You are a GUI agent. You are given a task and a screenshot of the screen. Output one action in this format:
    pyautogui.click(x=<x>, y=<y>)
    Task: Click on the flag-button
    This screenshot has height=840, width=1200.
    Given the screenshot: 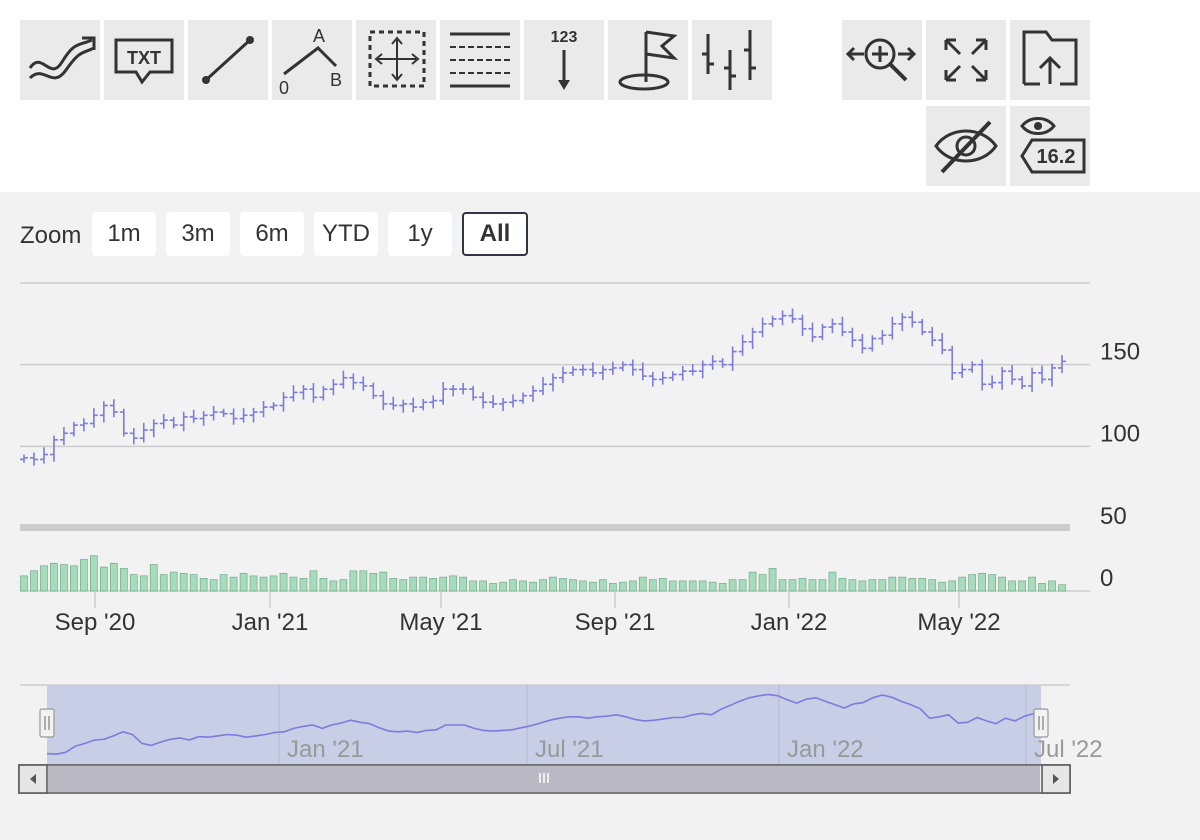 What is the action you would take?
    pyautogui.click(x=648, y=60)
    